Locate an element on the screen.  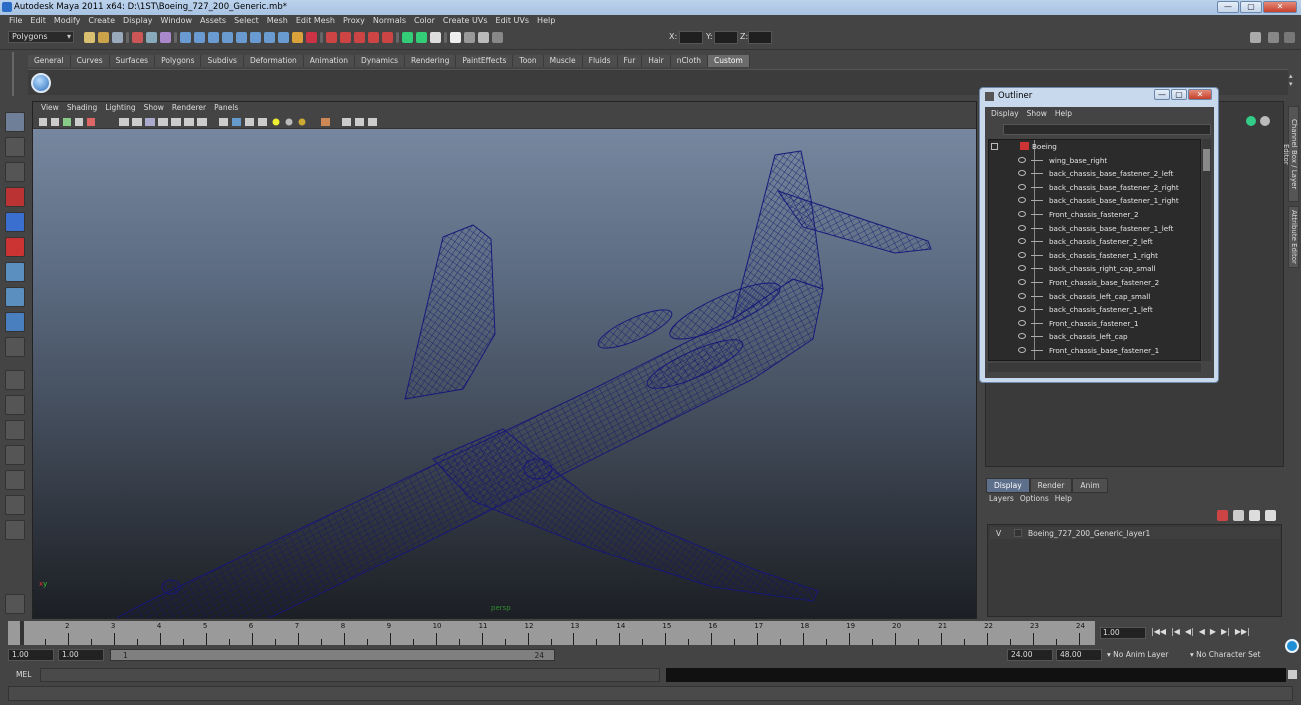
outliner-root-row: Boeing is located at coordinates (1094, 147).